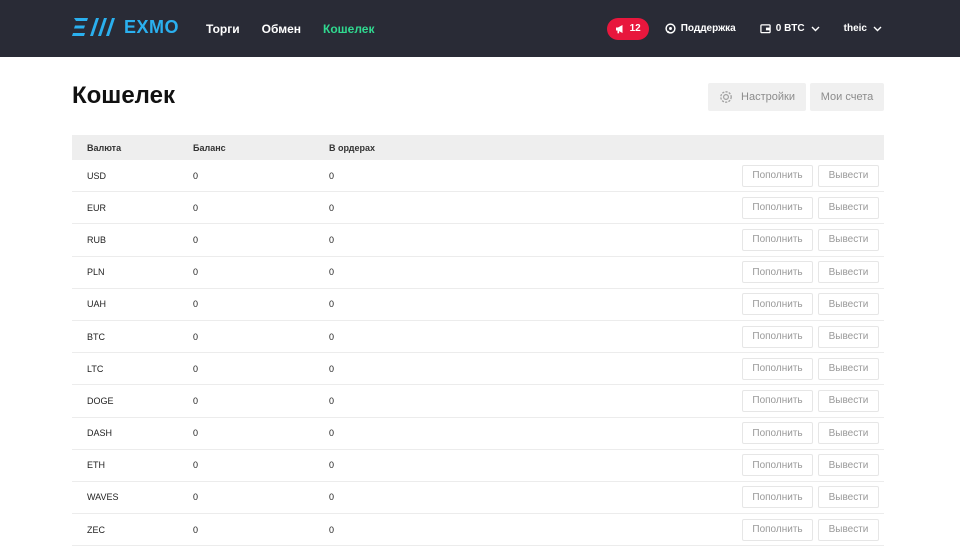 Image resolution: width=960 pixels, height=546 pixels. What do you see at coordinates (744, 28) in the screenshot?
I see `top-right-controls: 12 Поддержка 0 BTC theic` at bounding box center [744, 28].